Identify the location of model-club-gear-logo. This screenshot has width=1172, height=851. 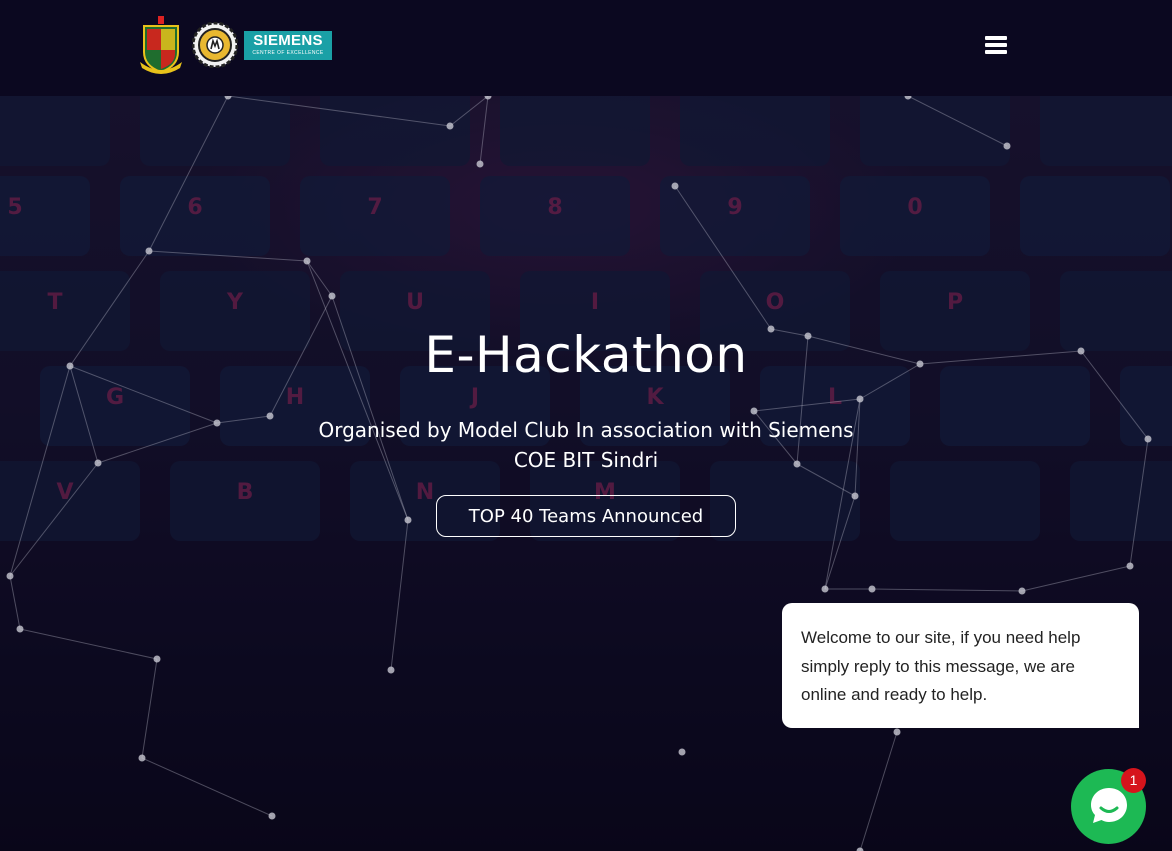
(215, 45).